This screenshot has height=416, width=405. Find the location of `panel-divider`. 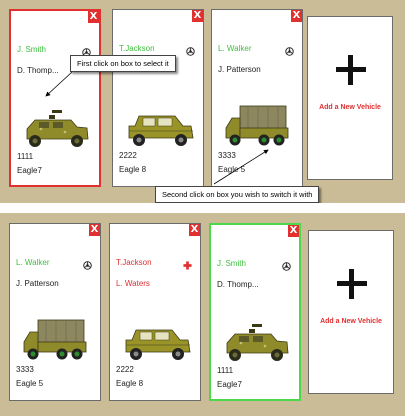

panel-divider is located at coordinates (202, 208).